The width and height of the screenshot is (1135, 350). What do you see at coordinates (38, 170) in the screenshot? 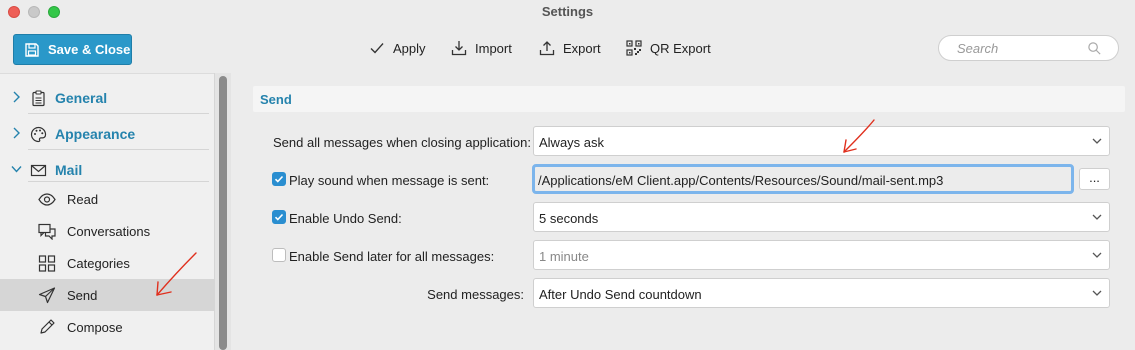
I see `envelope-icon` at bounding box center [38, 170].